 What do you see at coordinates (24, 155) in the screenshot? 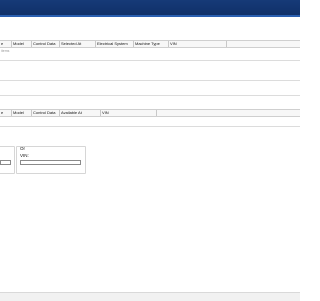
I see `vin-label: VIN:` at bounding box center [24, 155].